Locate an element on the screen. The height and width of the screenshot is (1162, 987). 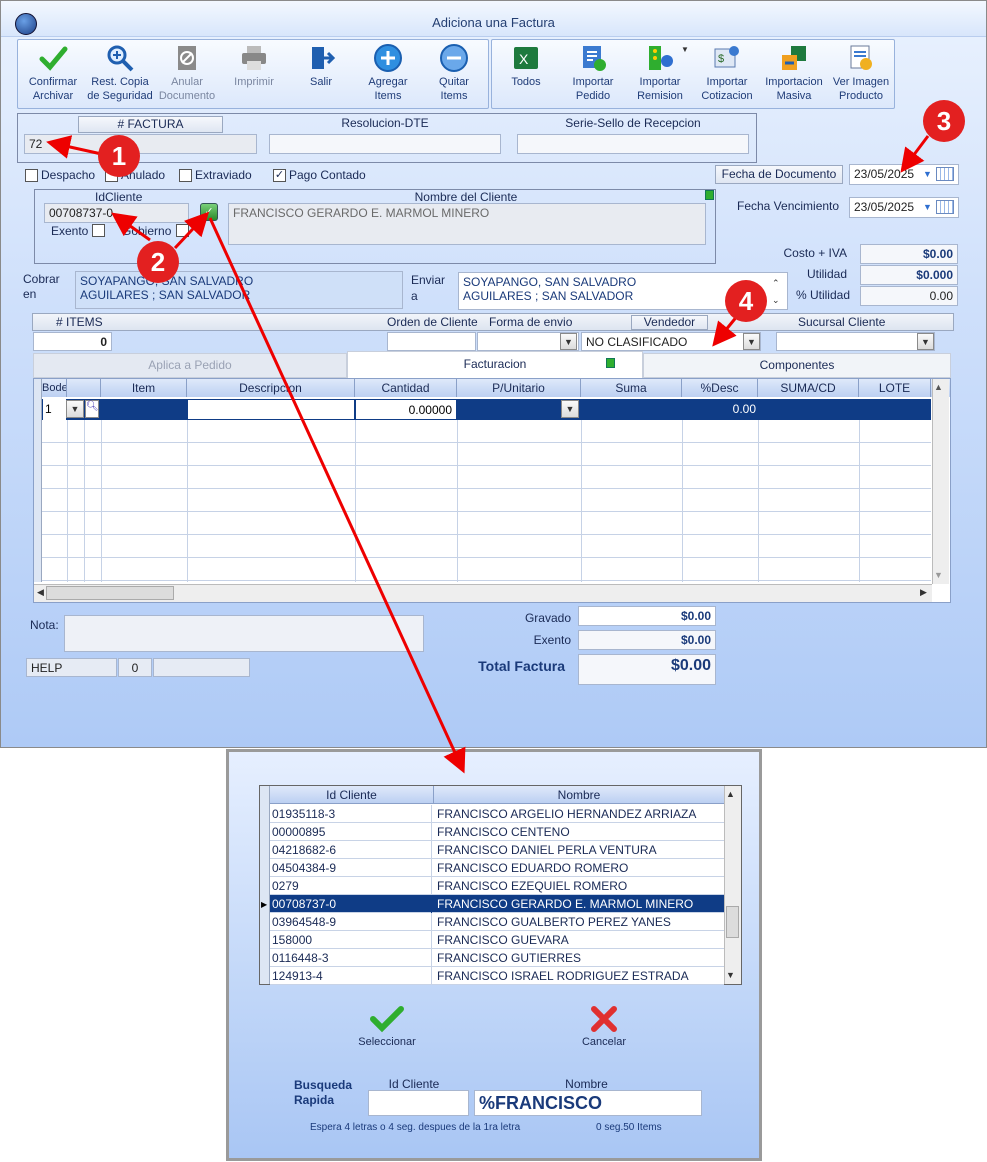
annotation-badge-3: 3 is located at coordinates (944, 121).